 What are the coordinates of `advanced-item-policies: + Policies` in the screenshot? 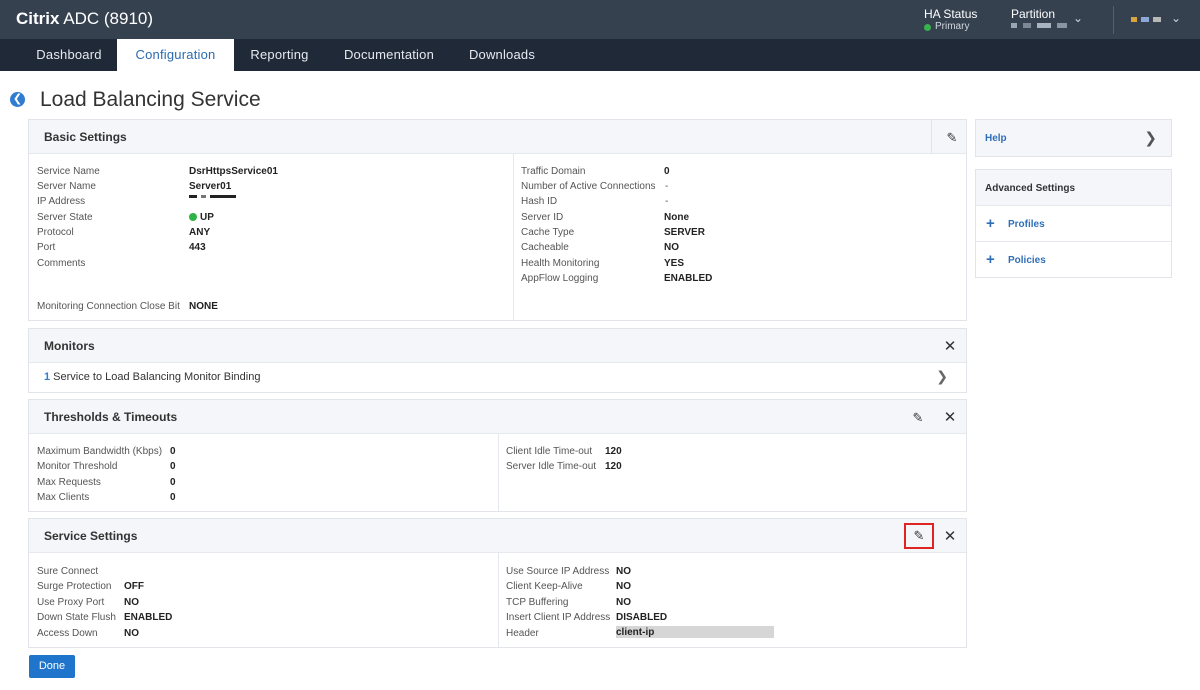 It's located at (1073, 260).